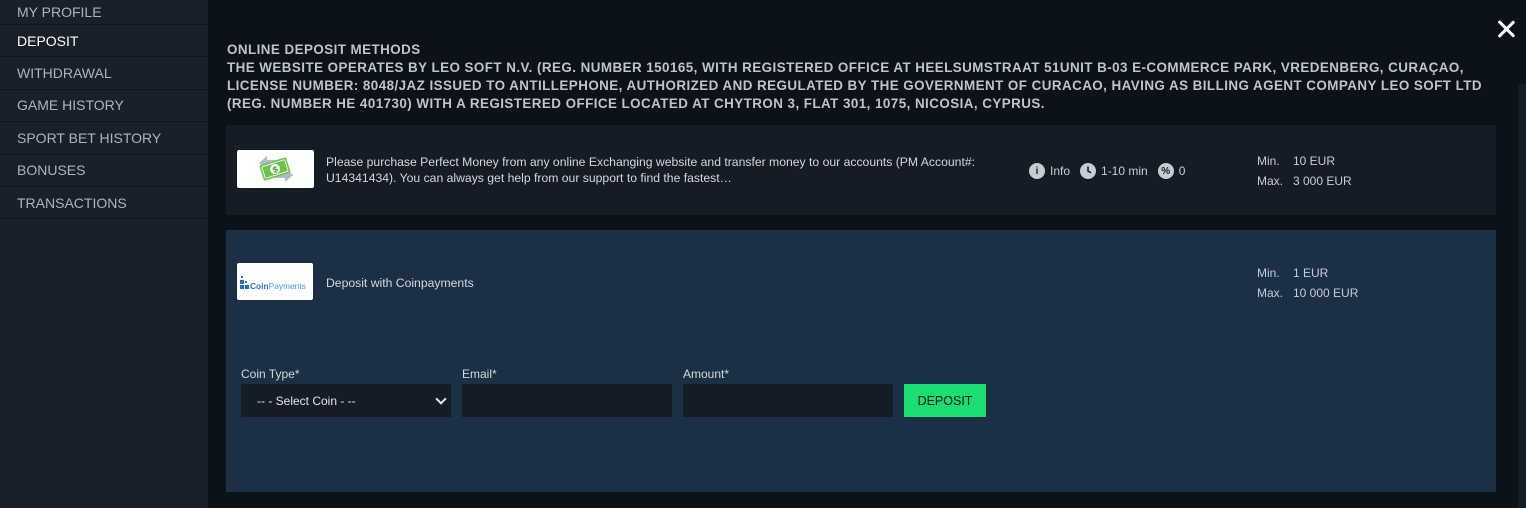 This screenshot has width=1526, height=508. What do you see at coordinates (1326, 293) in the screenshot?
I see `max-value: 10 000 EUR` at bounding box center [1326, 293].